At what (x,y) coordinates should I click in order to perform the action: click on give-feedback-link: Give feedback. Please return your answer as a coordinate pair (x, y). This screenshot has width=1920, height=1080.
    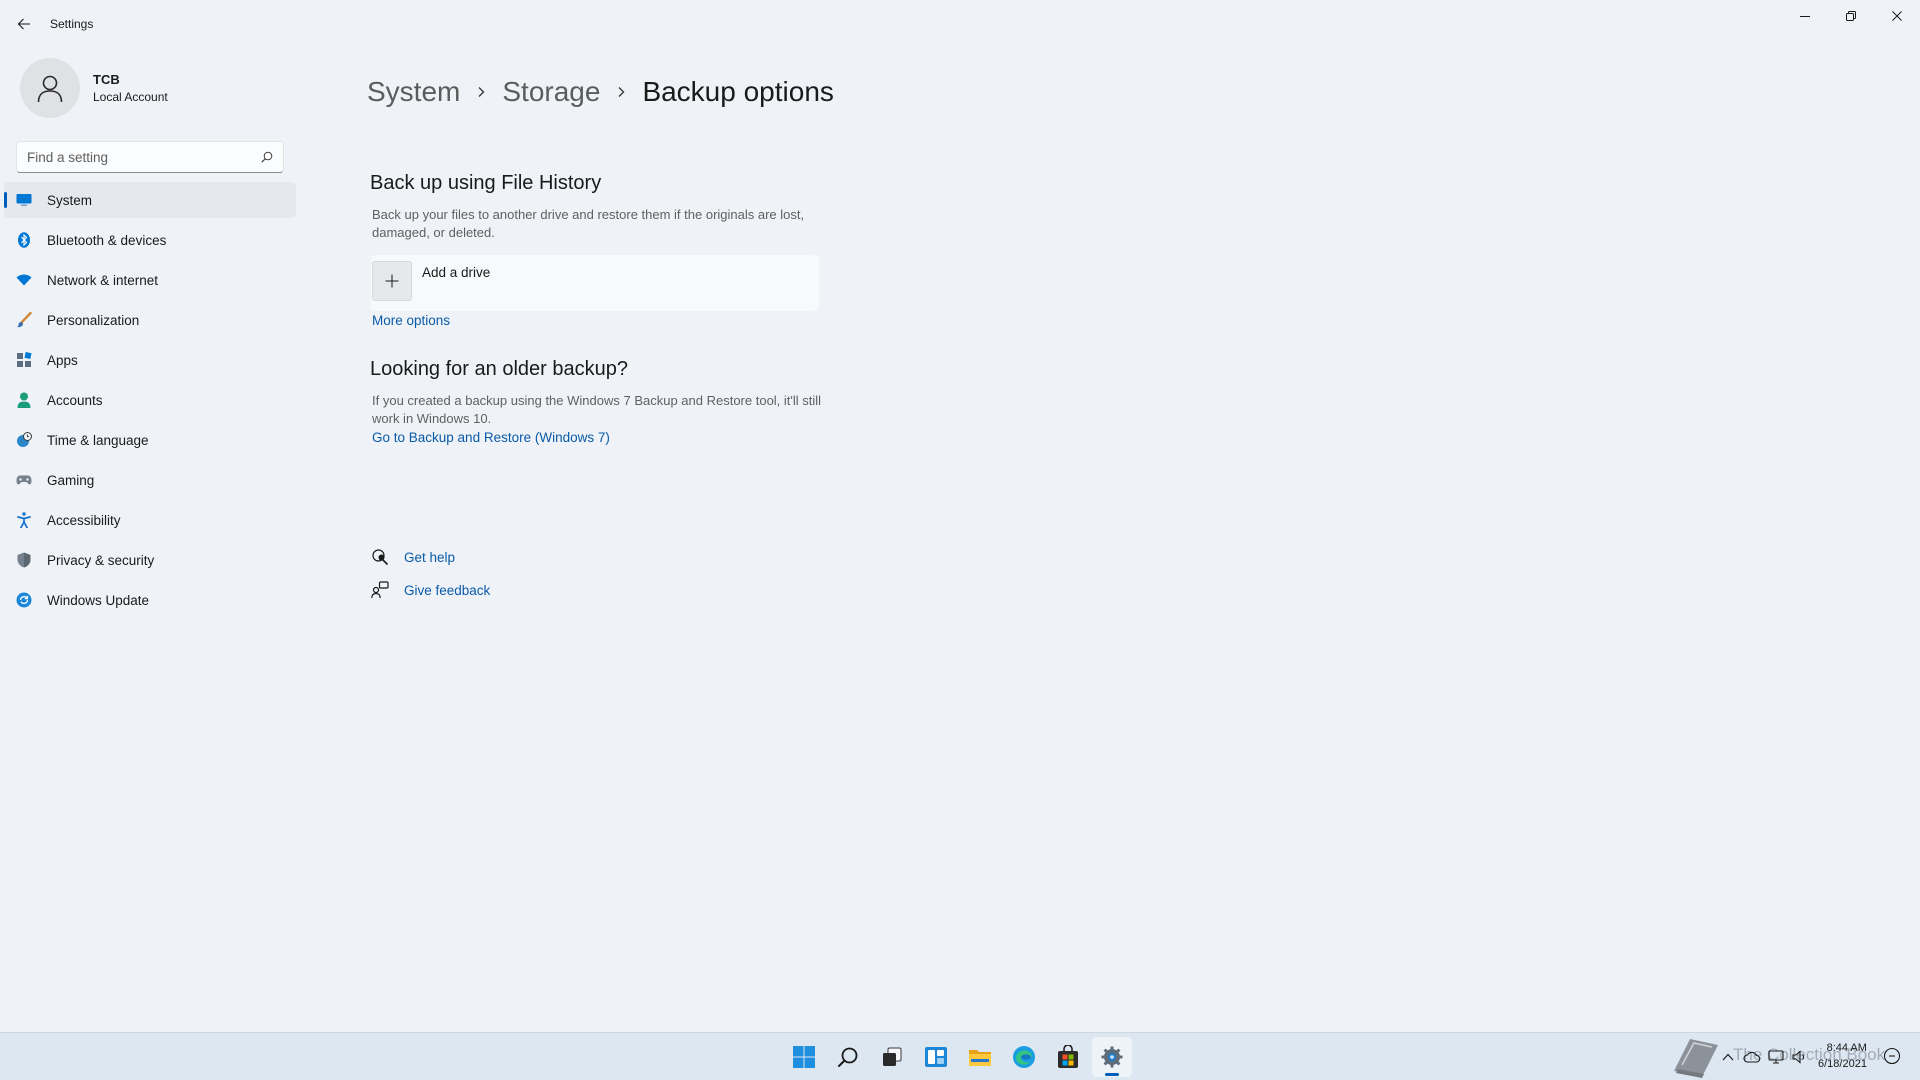
    Looking at the image, I should click on (447, 590).